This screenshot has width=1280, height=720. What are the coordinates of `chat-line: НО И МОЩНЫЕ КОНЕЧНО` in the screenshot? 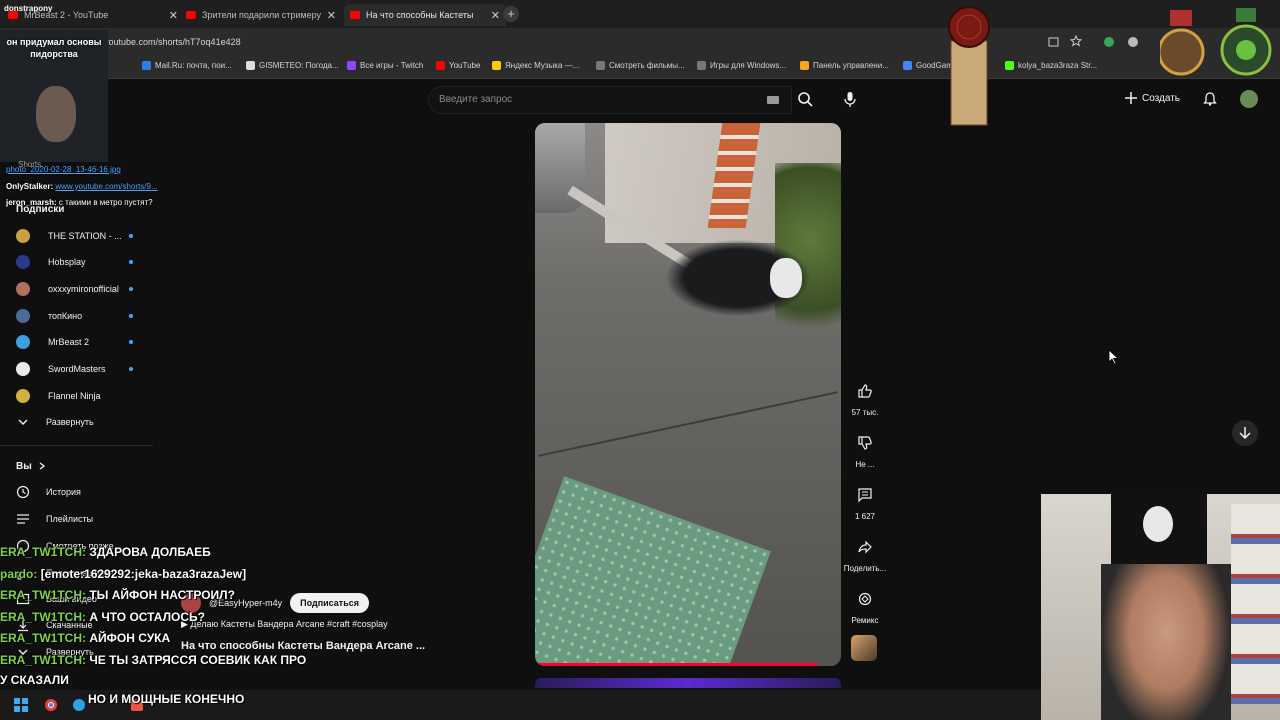 It's located at (166, 699).